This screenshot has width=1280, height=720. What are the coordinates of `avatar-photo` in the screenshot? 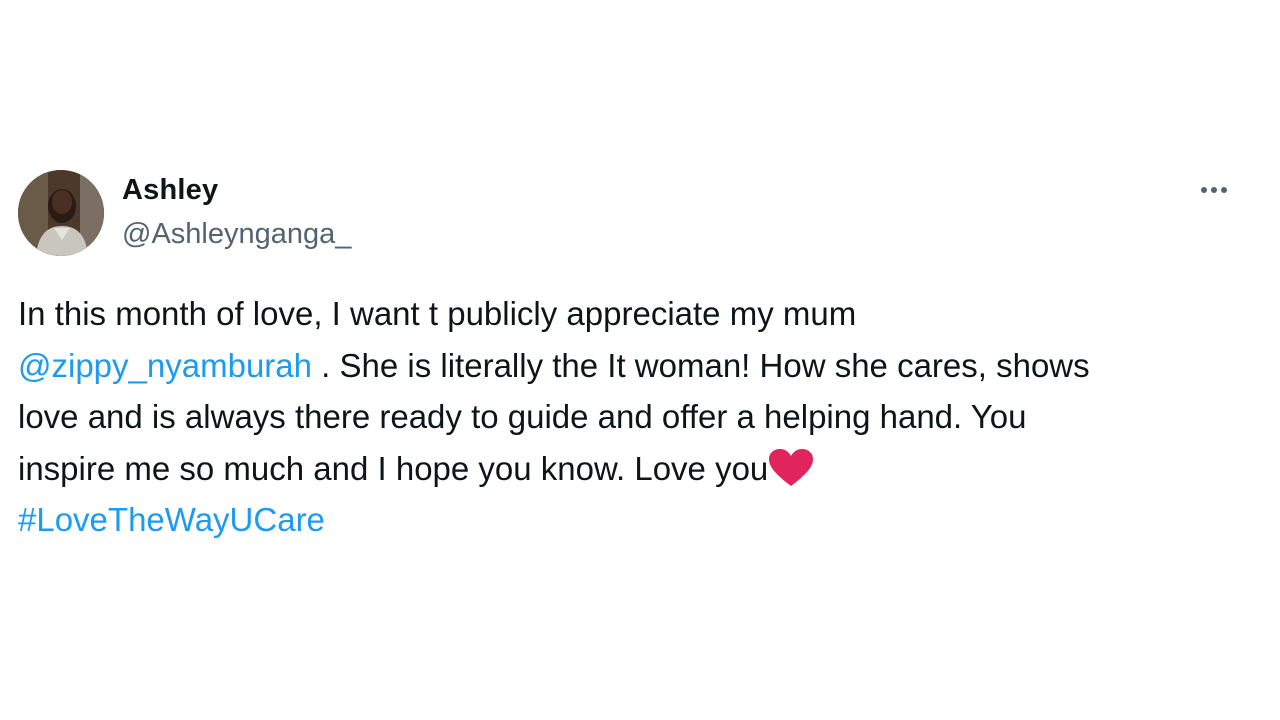 It's located at (61, 213).